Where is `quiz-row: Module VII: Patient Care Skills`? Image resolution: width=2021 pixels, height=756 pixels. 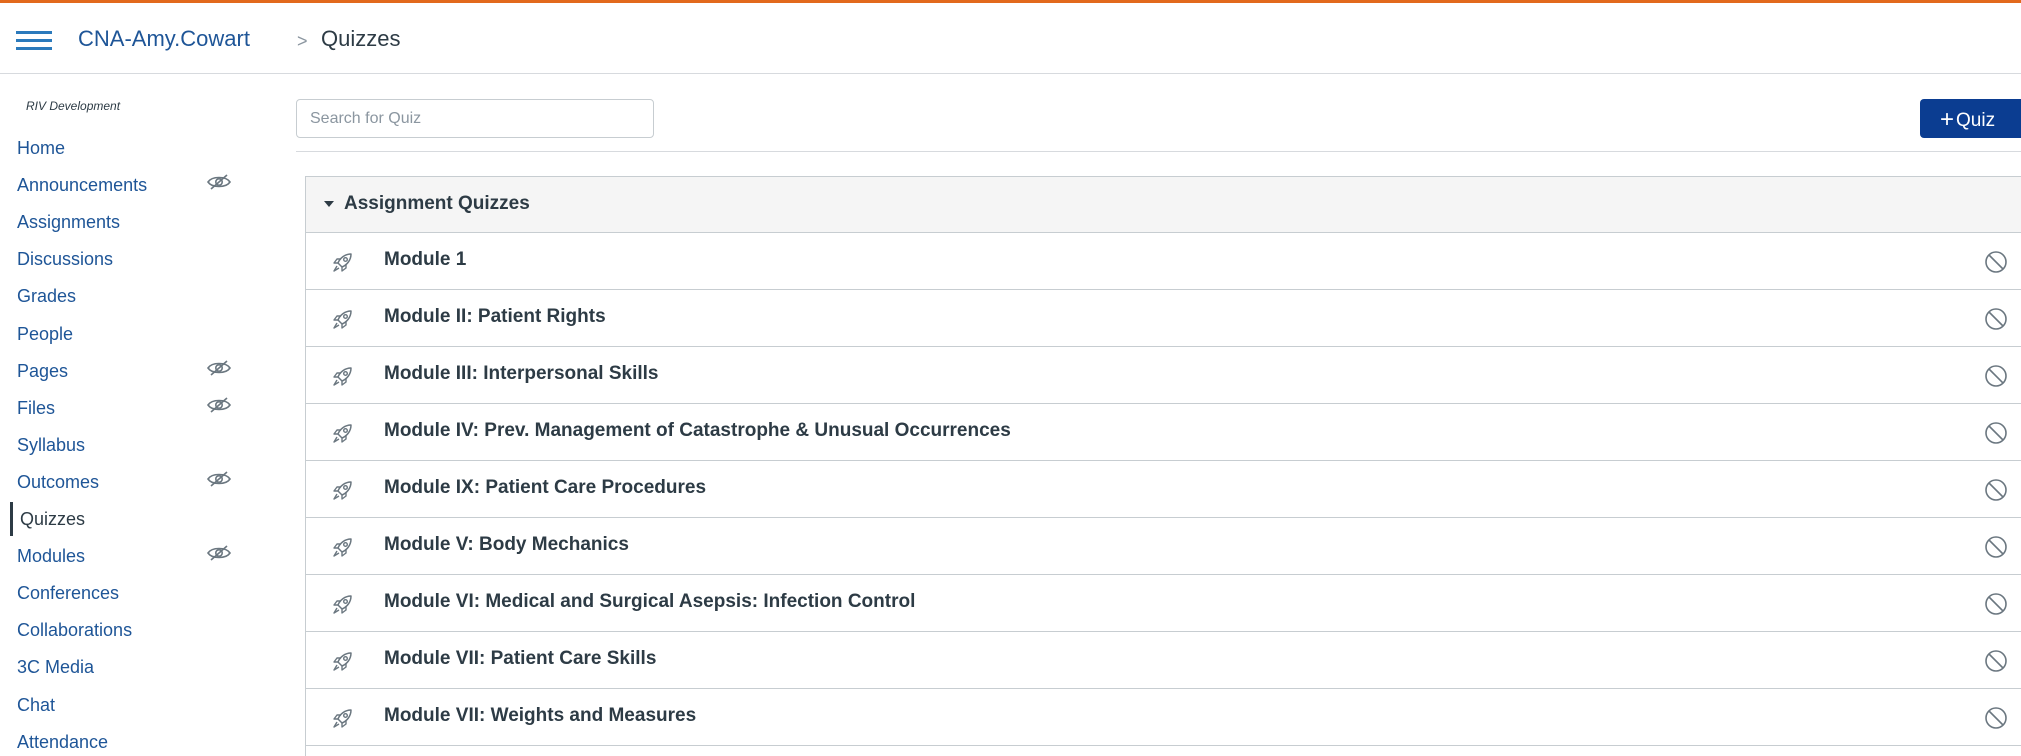 quiz-row: Module VII: Patient Care Skills is located at coordinates (1163, 660).